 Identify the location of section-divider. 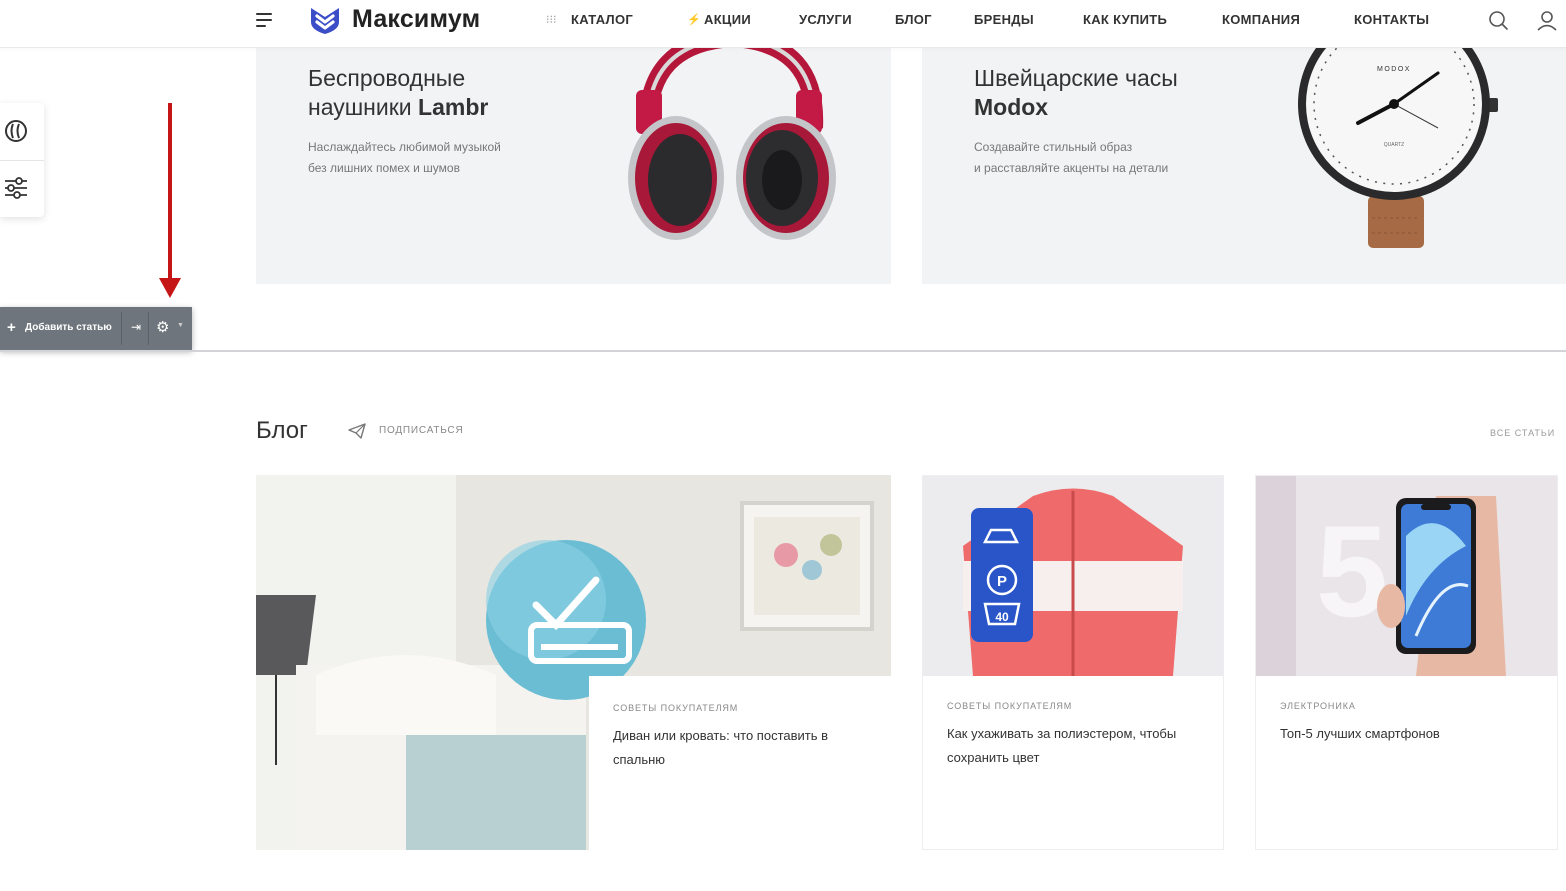
(783, 351).